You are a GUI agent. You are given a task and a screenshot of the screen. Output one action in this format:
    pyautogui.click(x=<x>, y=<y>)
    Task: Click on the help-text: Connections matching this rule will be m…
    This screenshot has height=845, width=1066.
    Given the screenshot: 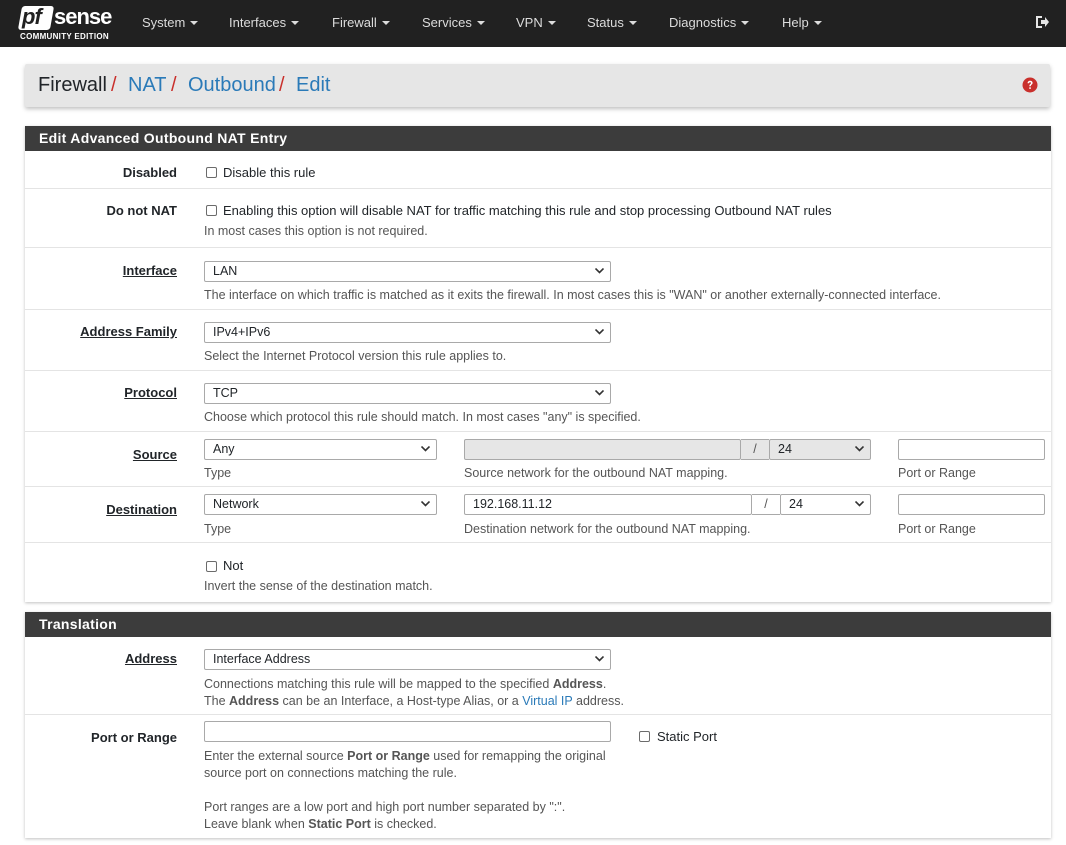 What is the action you would take?
    pyautogui.click(x=378, y=684)
    